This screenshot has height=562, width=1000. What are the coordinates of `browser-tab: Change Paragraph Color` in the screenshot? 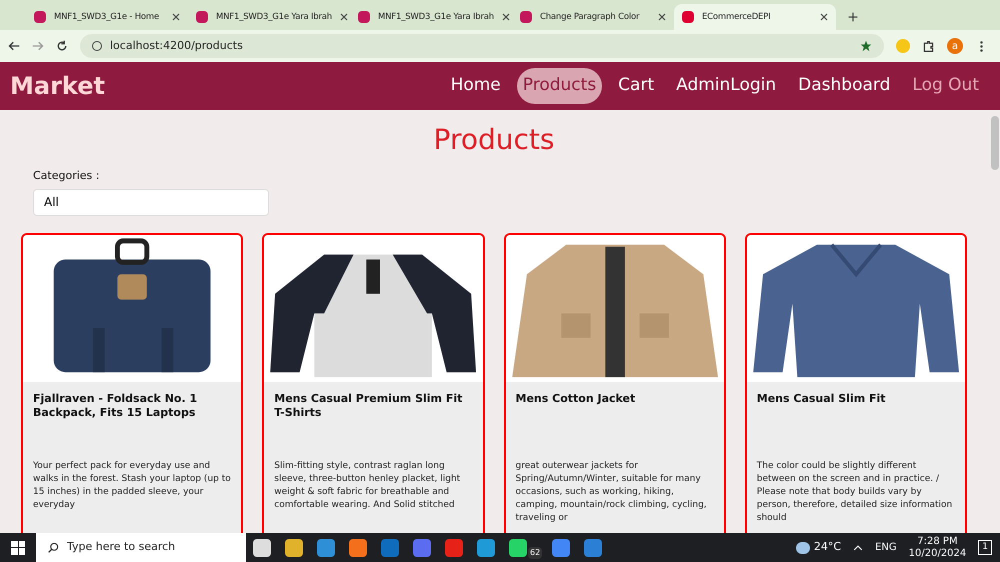 It's located at (593, 17).